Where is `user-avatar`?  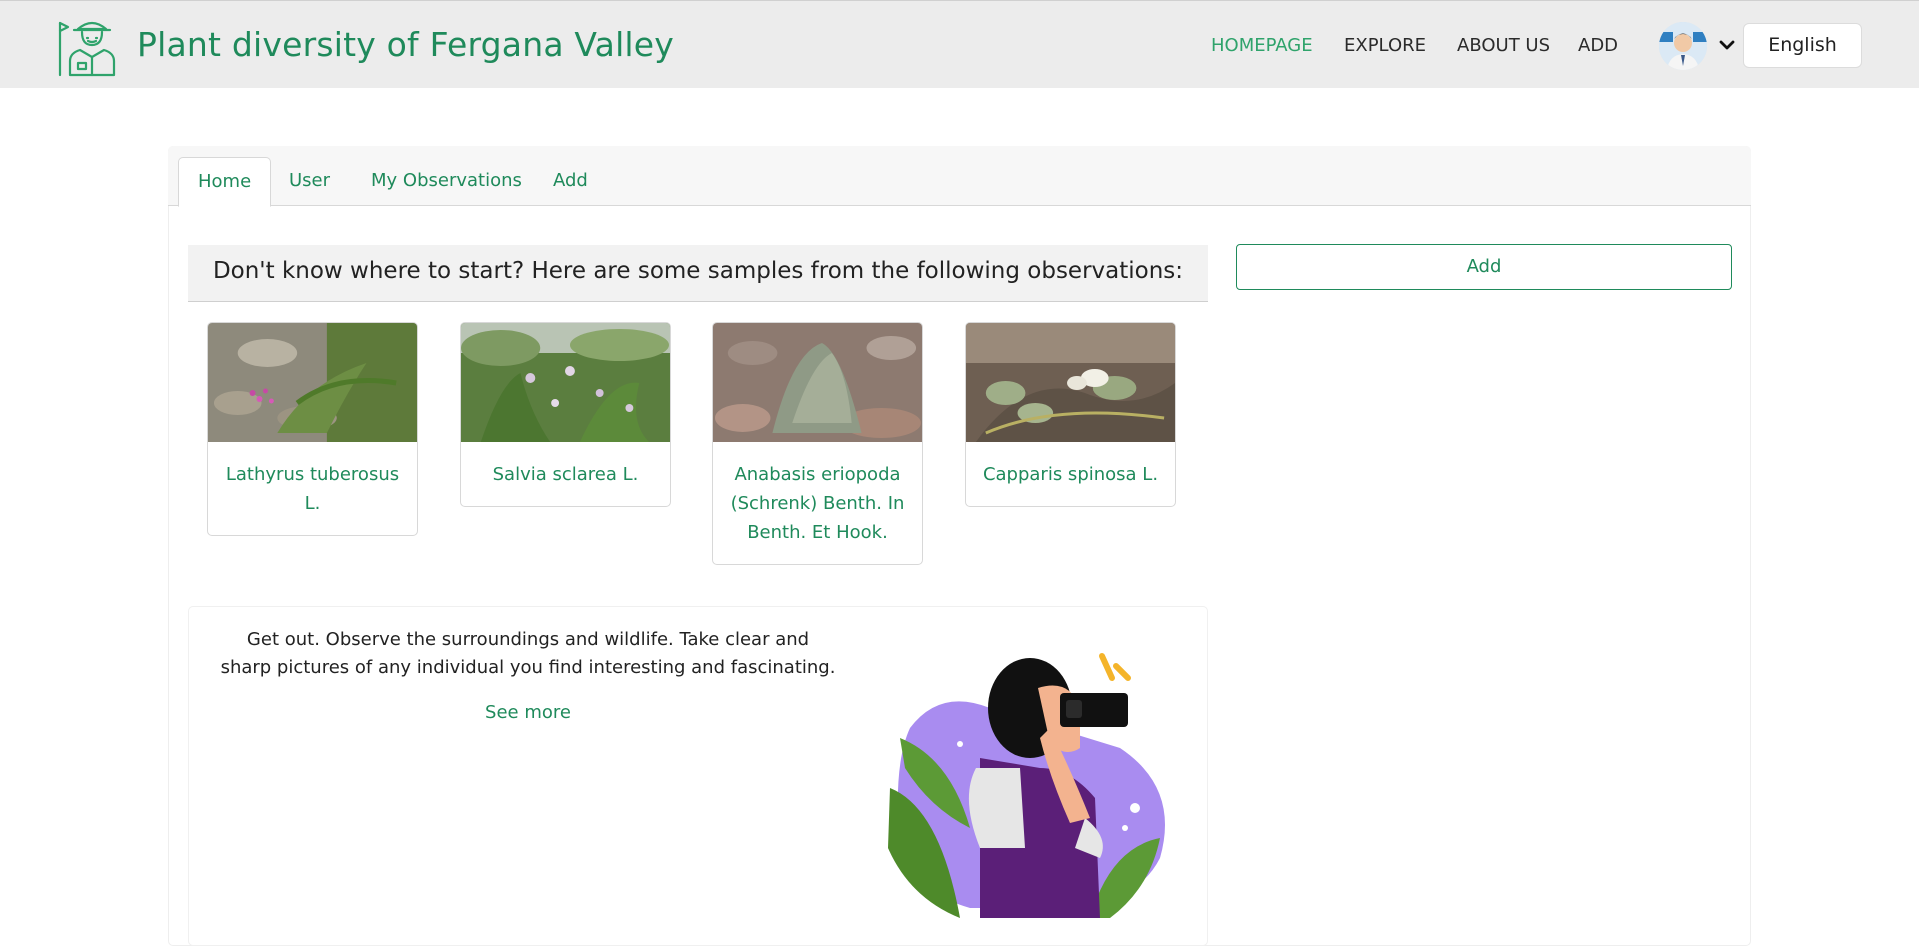 user-avatar is located at coordinates (1683, 46).